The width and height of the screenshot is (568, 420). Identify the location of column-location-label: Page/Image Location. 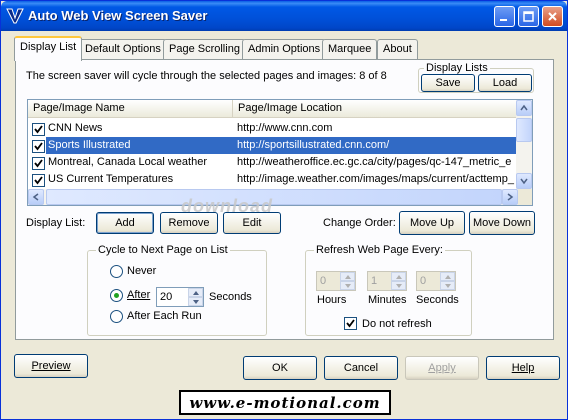
(290, 108).